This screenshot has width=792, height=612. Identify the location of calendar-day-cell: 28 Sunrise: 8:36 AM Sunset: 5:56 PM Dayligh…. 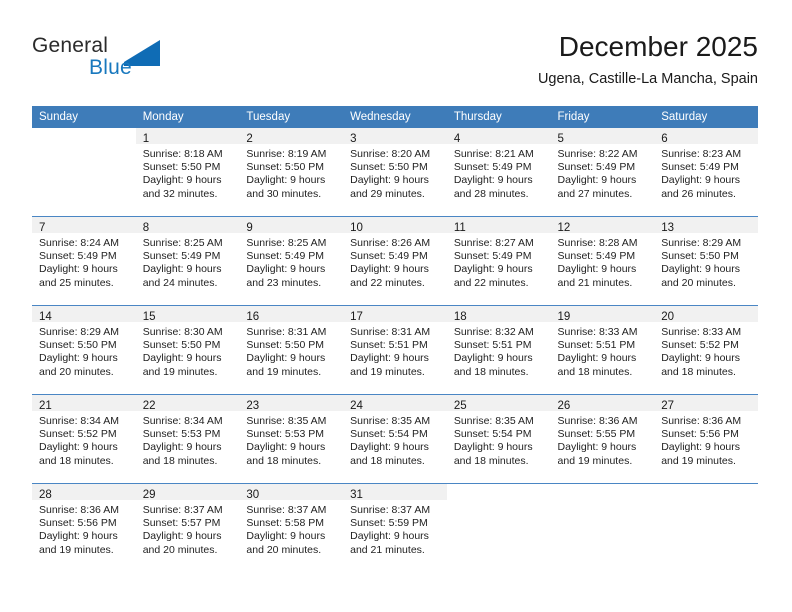
(84, 528).